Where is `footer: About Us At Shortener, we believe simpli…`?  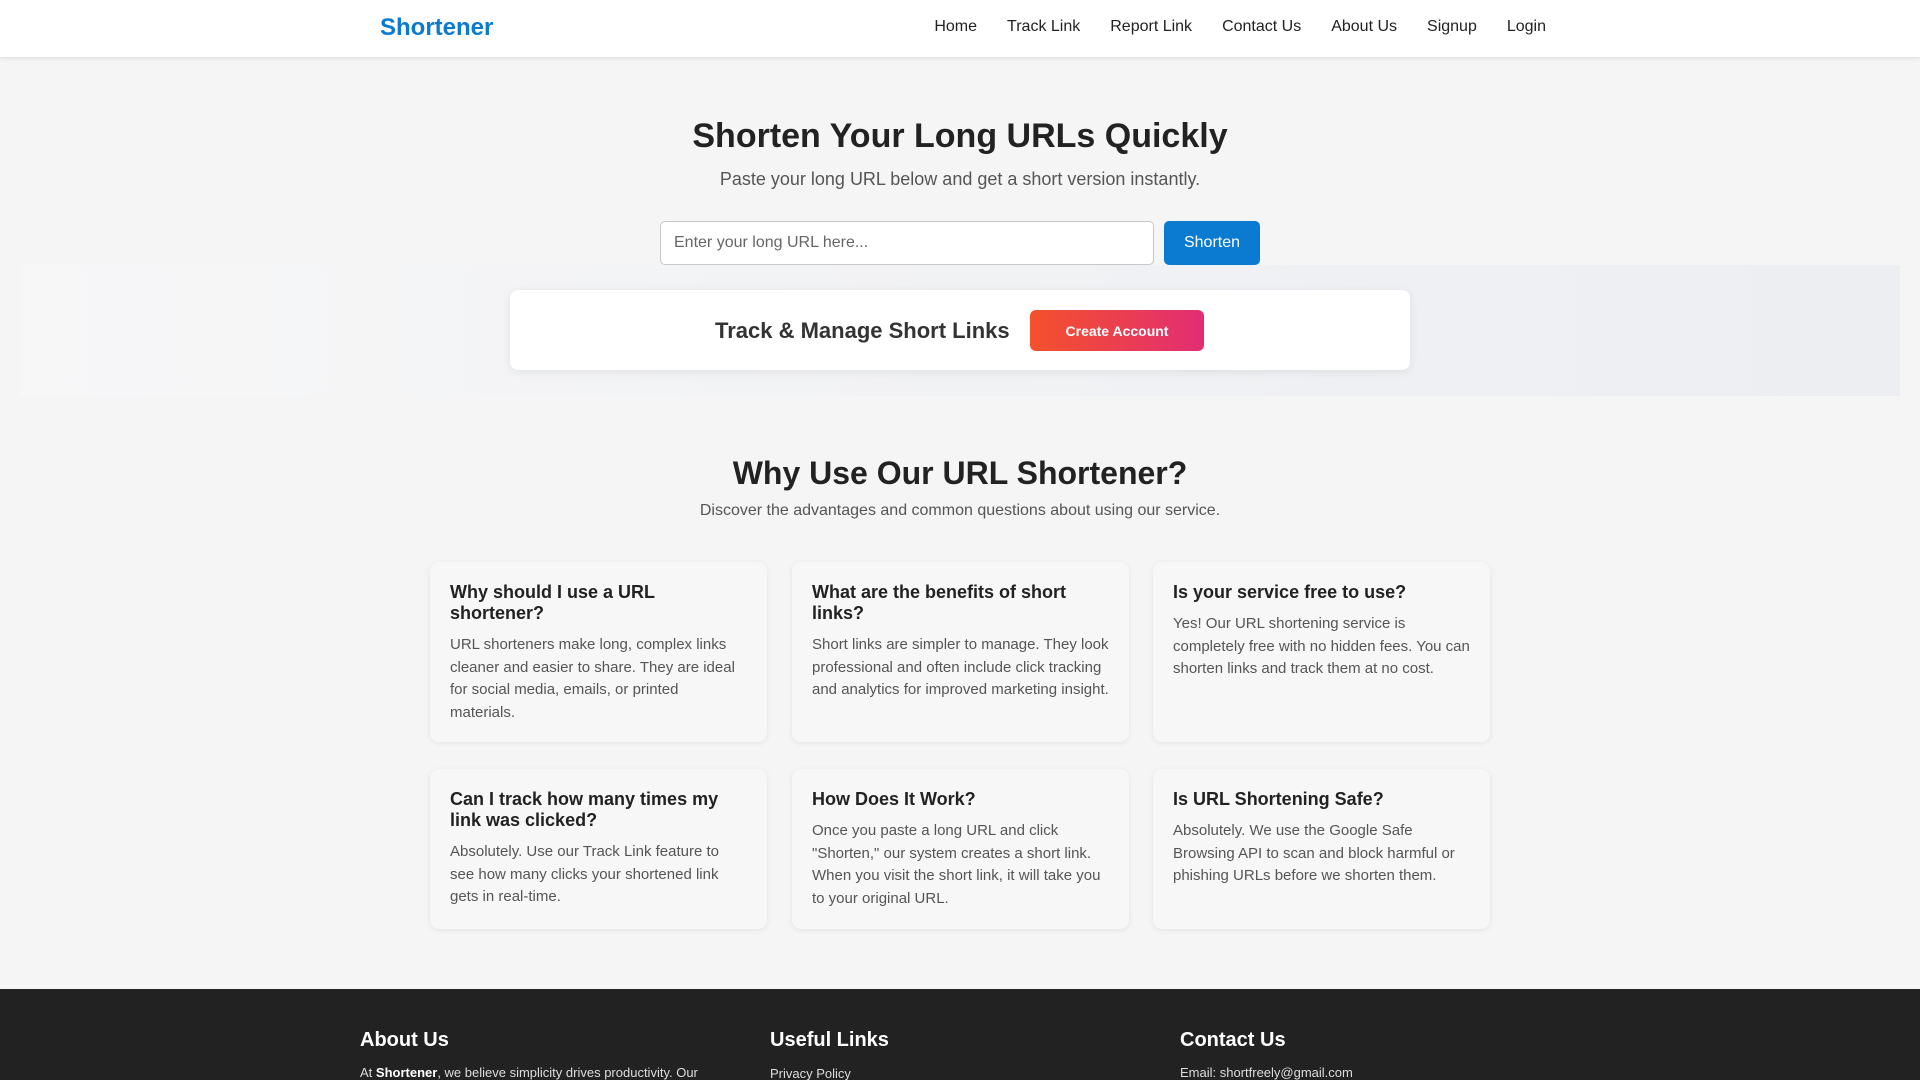 footer: About Us At Shortener, we believe simpli… is located at coordinates (960, 1034).